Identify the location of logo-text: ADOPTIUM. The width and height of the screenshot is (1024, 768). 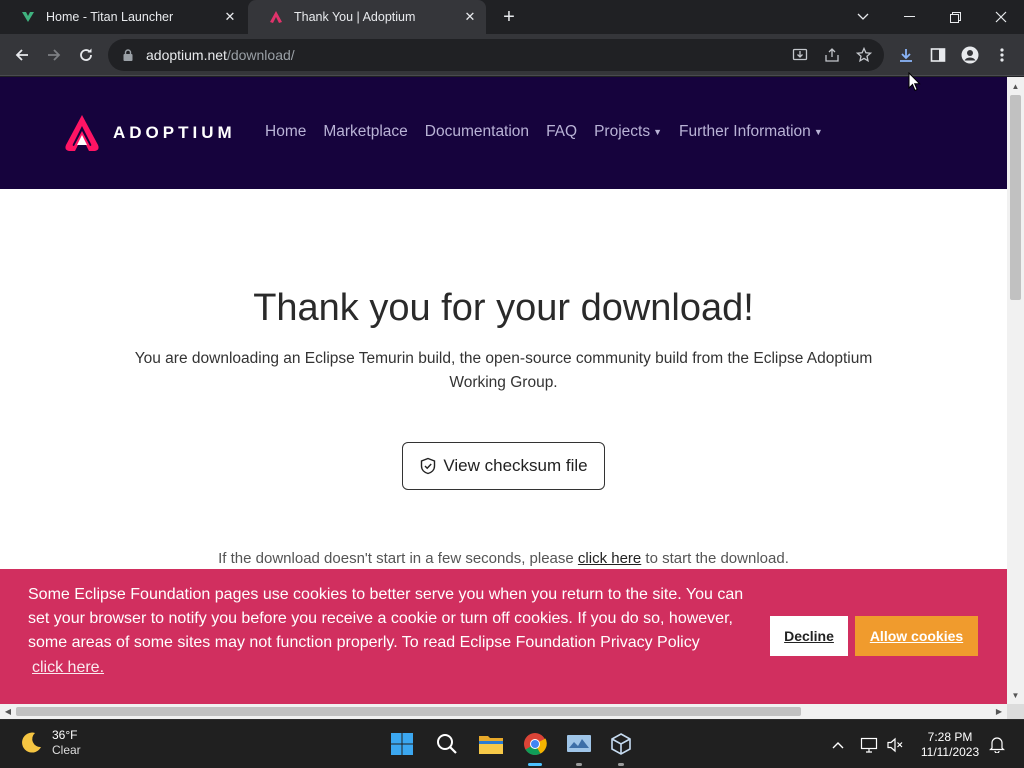
(174, 132).